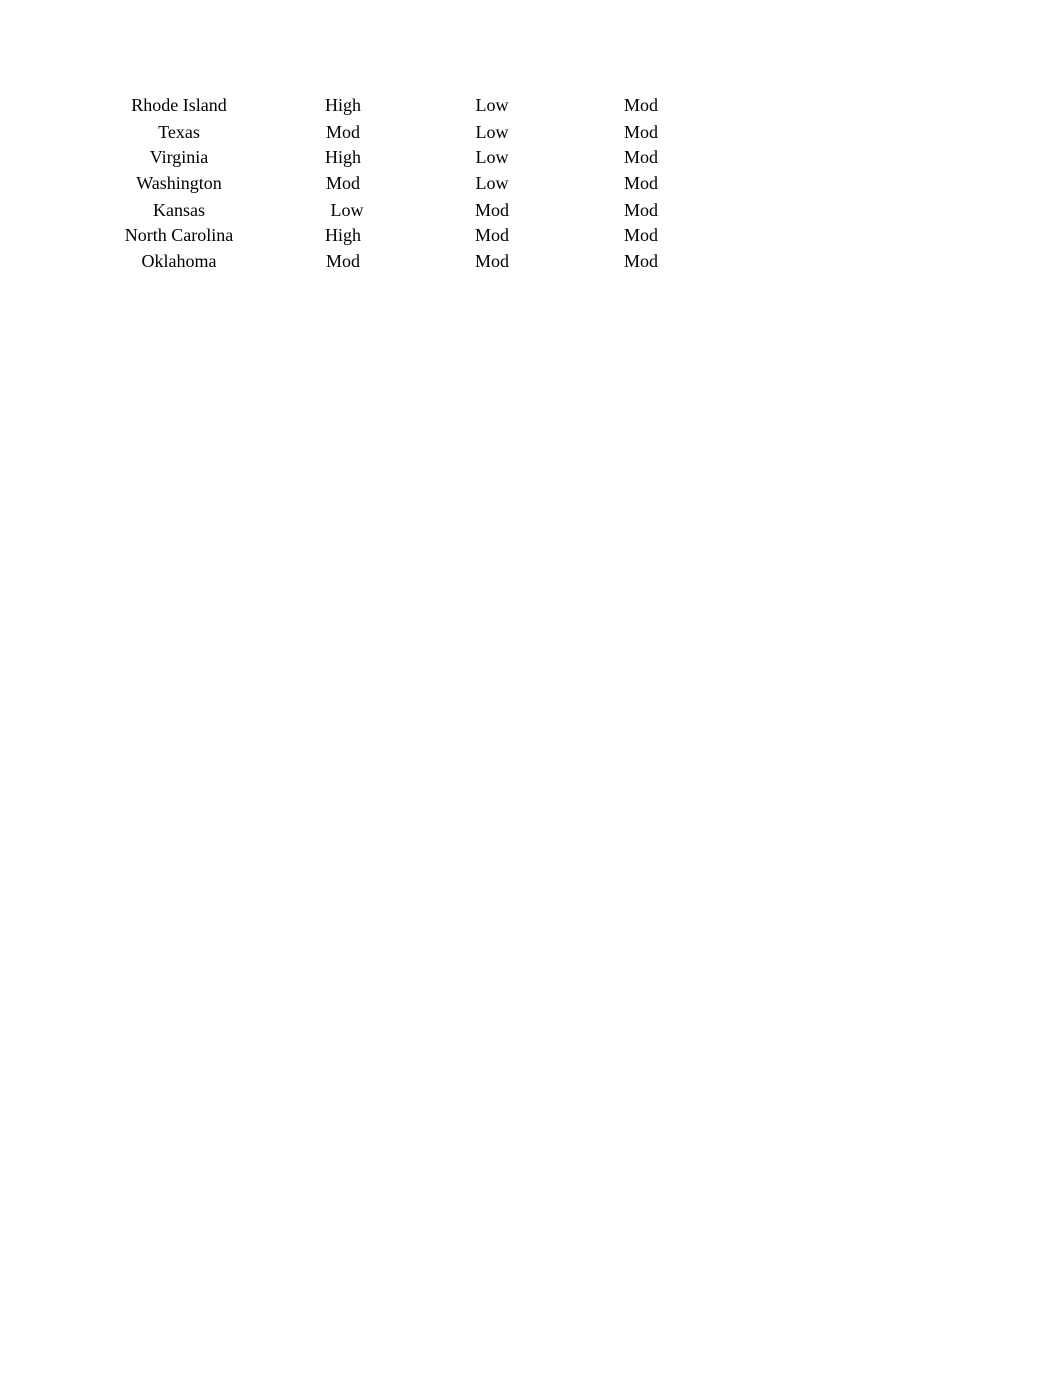 Image resolution: width=1062 pixels, height=1376 pixels. Describe the element at coordinates (179, 157) in the screenshot. I see `state-name-cell: Virginia` at that location.